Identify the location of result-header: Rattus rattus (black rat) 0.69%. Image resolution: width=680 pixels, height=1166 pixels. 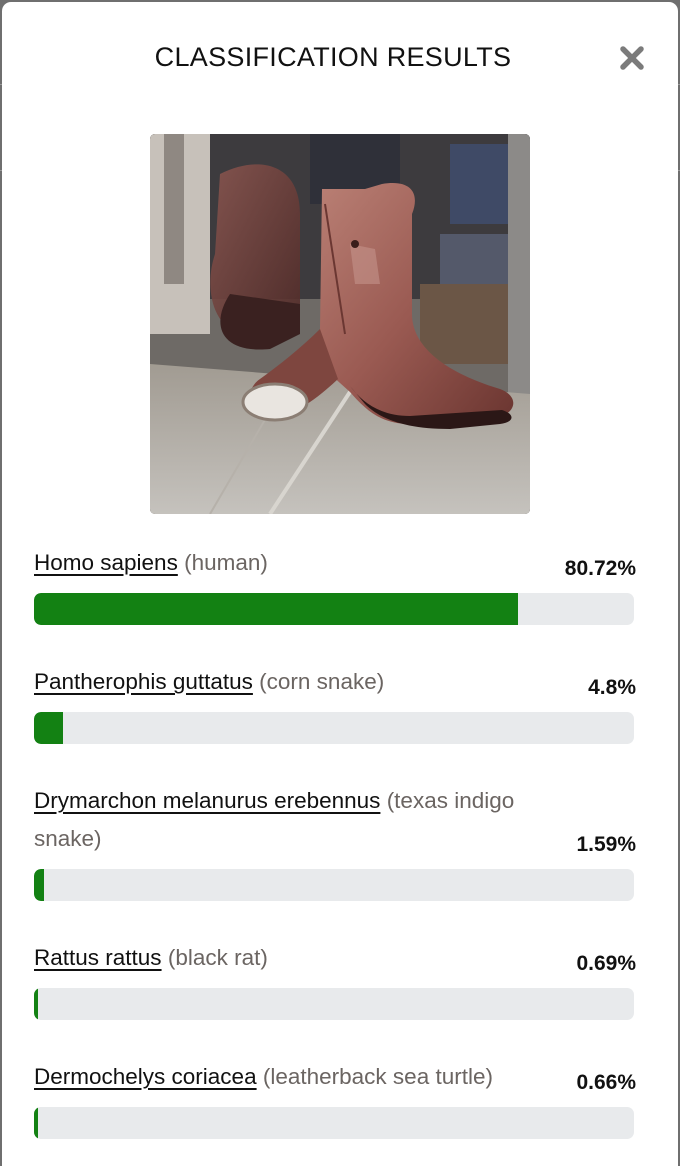
(335, 958).